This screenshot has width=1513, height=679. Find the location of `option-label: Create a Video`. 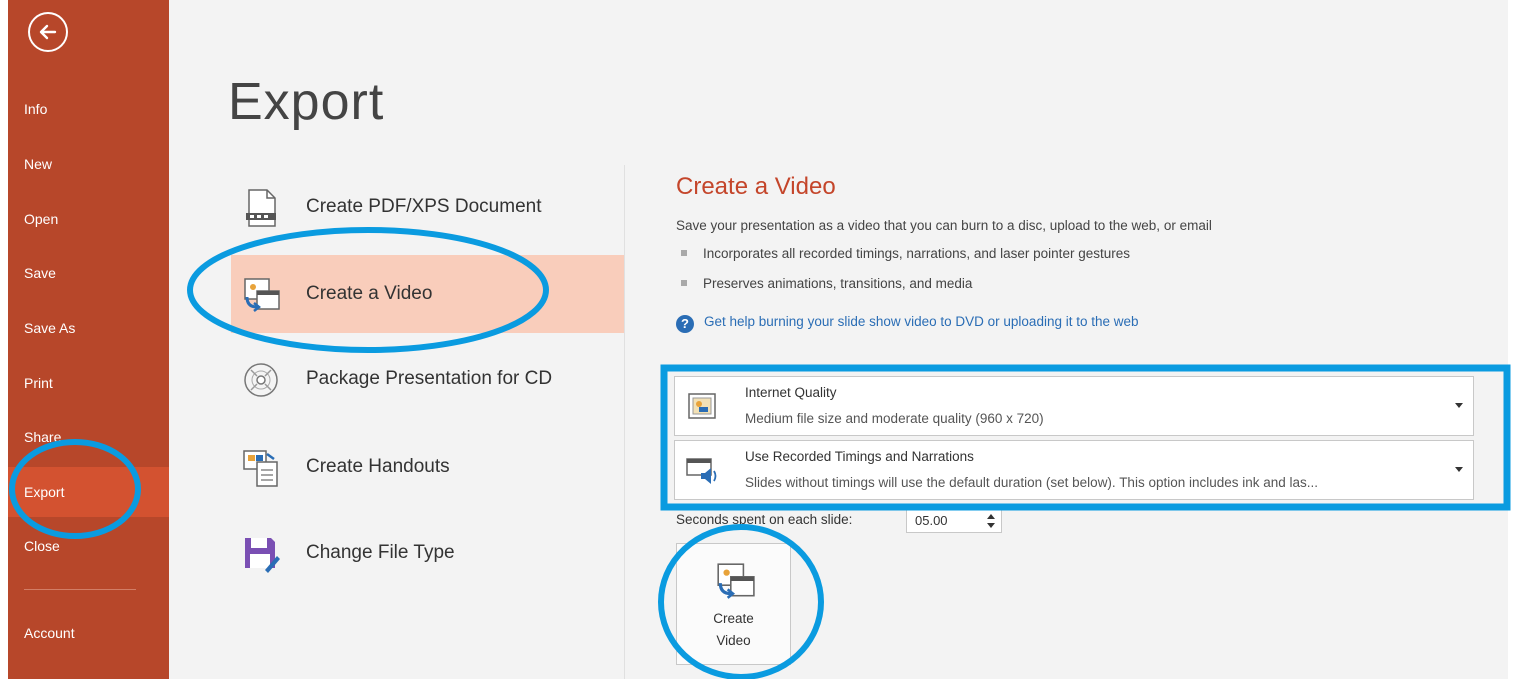

option-label: Create a Video is located at coordinates (369, 293).